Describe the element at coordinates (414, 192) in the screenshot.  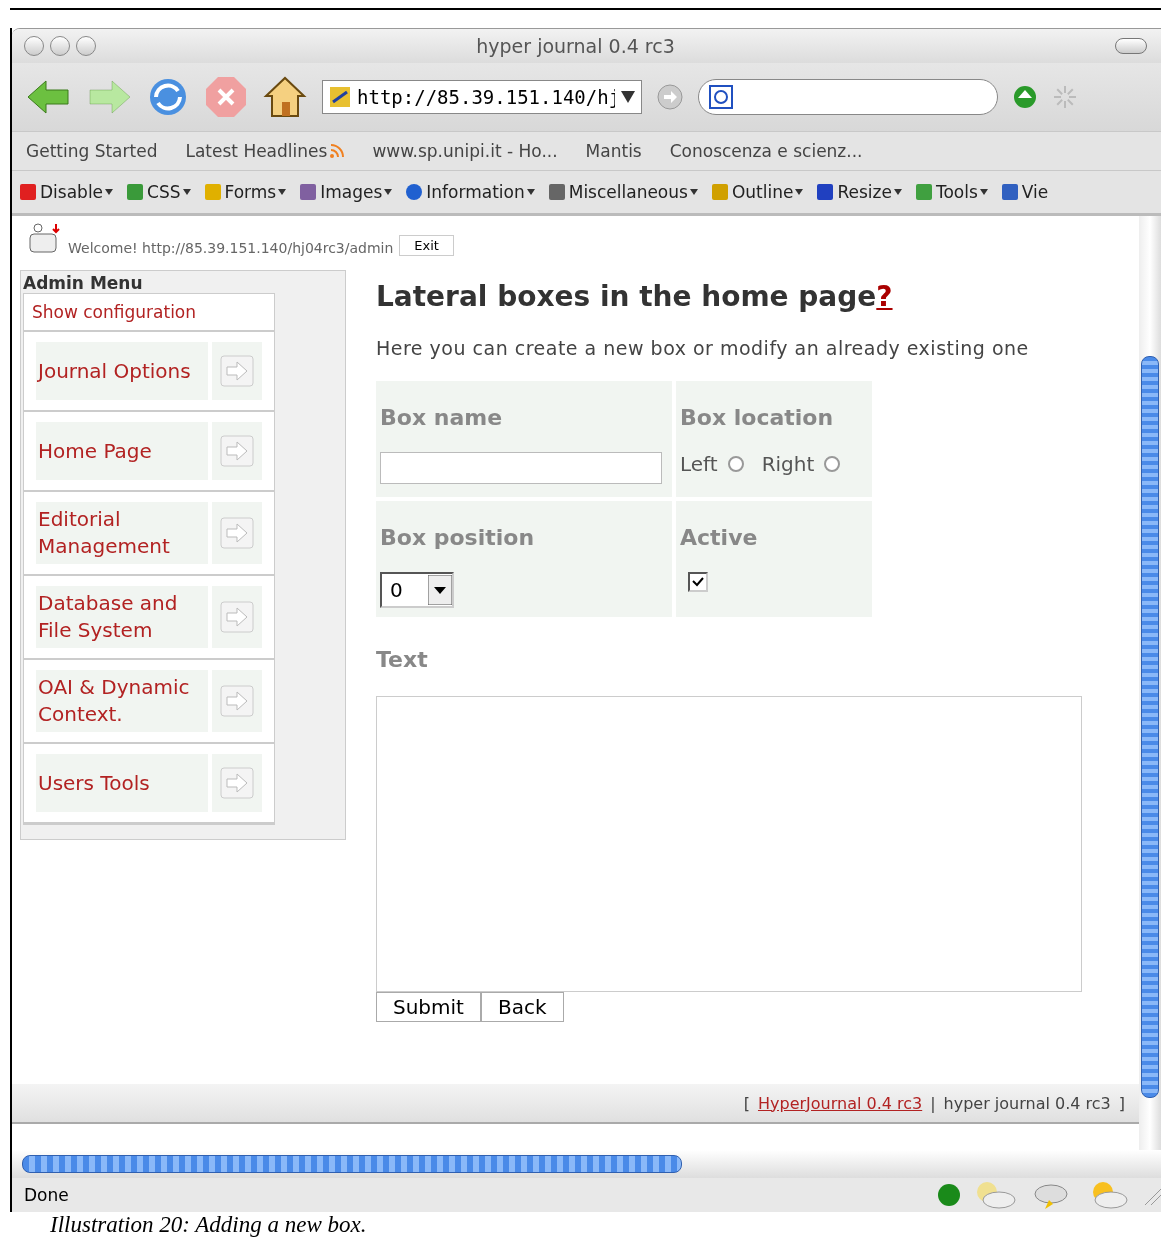
I see `information-icon` at that location.